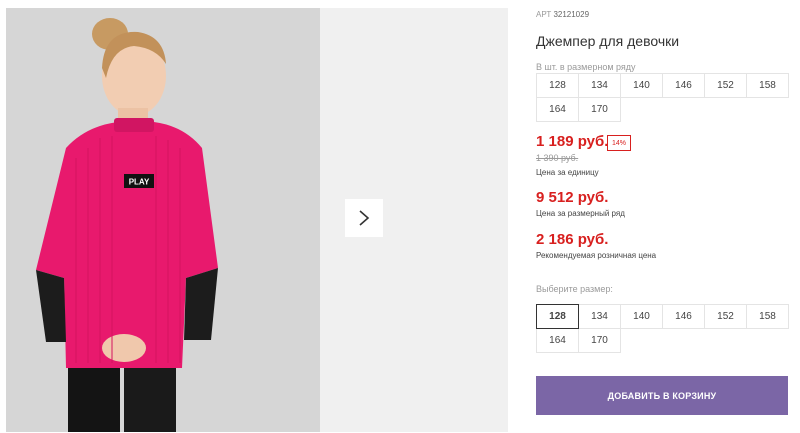  Describe the element at coordinates (574, 289) in the screenshot. I see `size-select-hint: Выберите размер:` at that location.